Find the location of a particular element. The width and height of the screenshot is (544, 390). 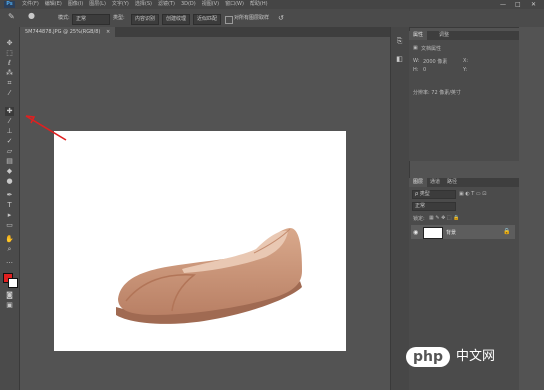

shape-tool-icon: ▭ is located at coordinates (9, 225).